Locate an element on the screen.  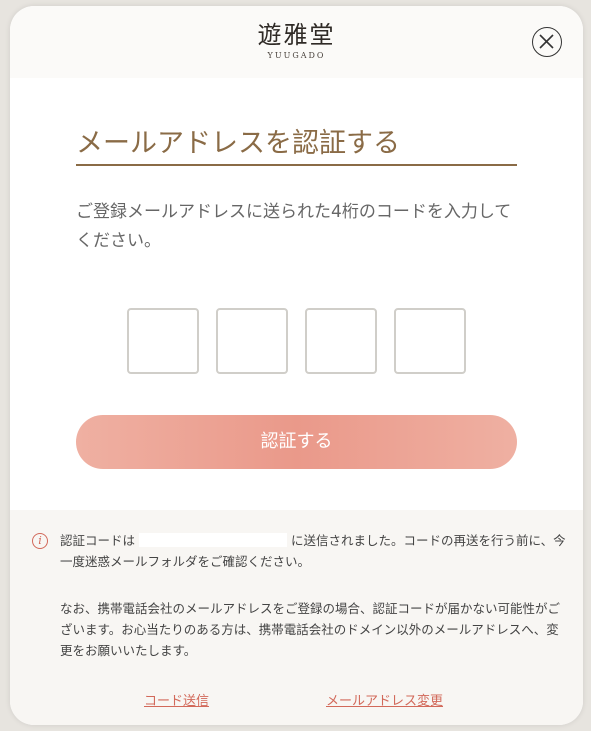
notice-prefix: 認証コードは is located at coordinates (98, 540).